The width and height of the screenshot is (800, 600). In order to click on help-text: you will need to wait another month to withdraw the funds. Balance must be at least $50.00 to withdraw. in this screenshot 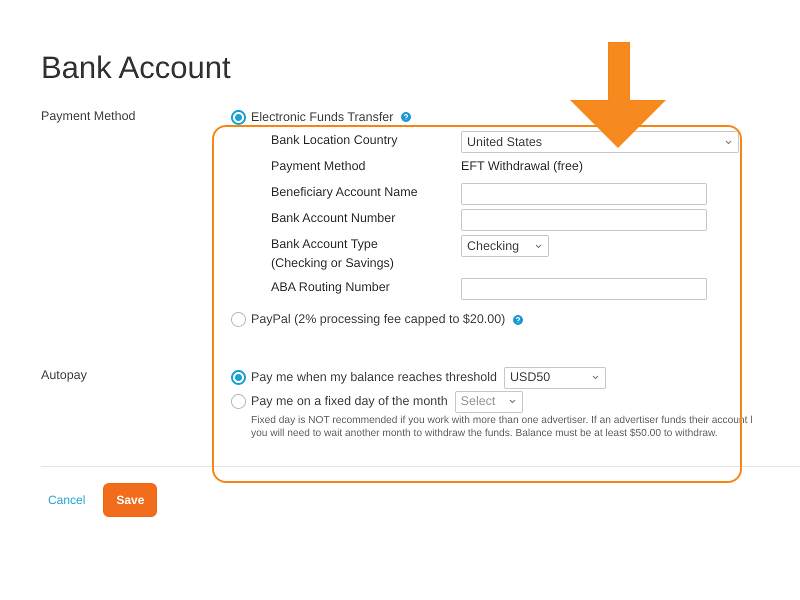, I will do `click(484, 433)`.